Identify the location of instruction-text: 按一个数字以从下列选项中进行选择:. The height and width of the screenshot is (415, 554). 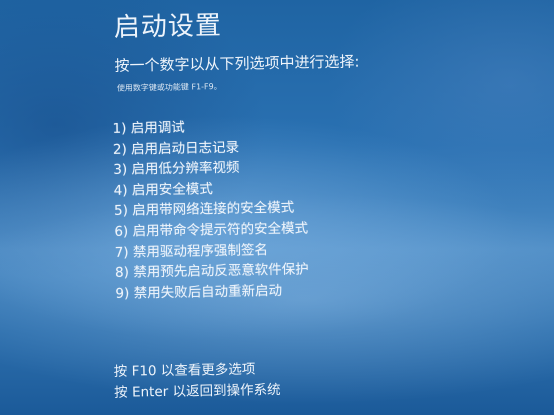
(237, 63).